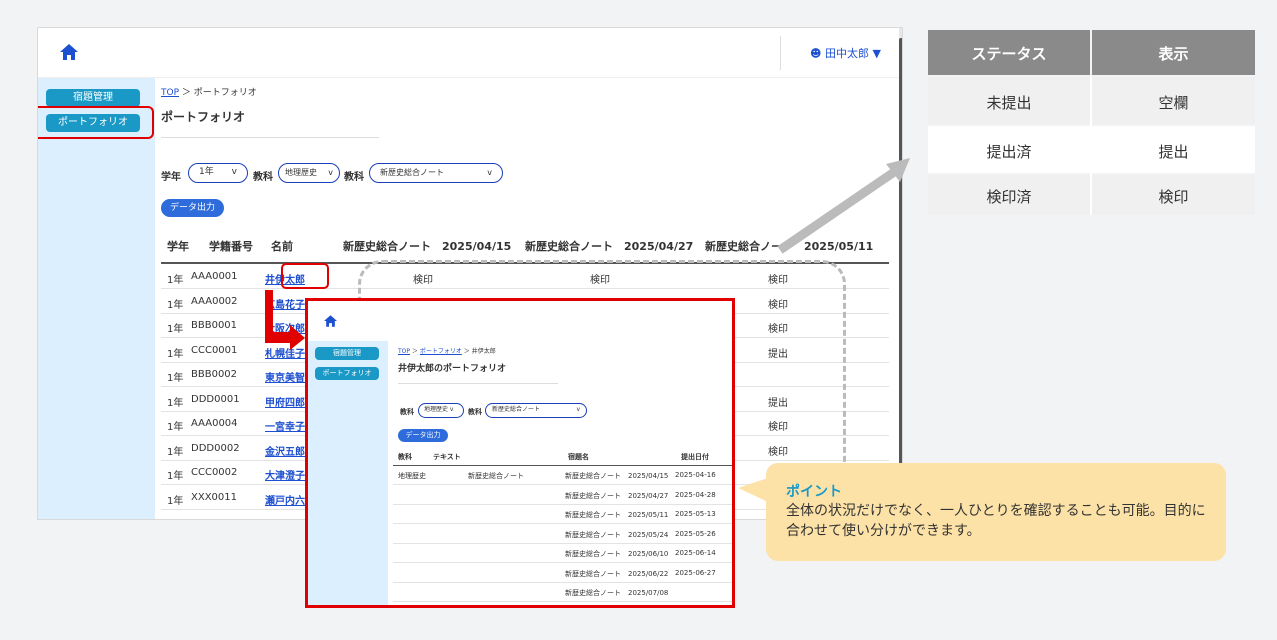  What do you see at coordinates (695, 514) in the screenshot?
I see `date-cell: 2025-05-13` at bounding box center [695, 514].